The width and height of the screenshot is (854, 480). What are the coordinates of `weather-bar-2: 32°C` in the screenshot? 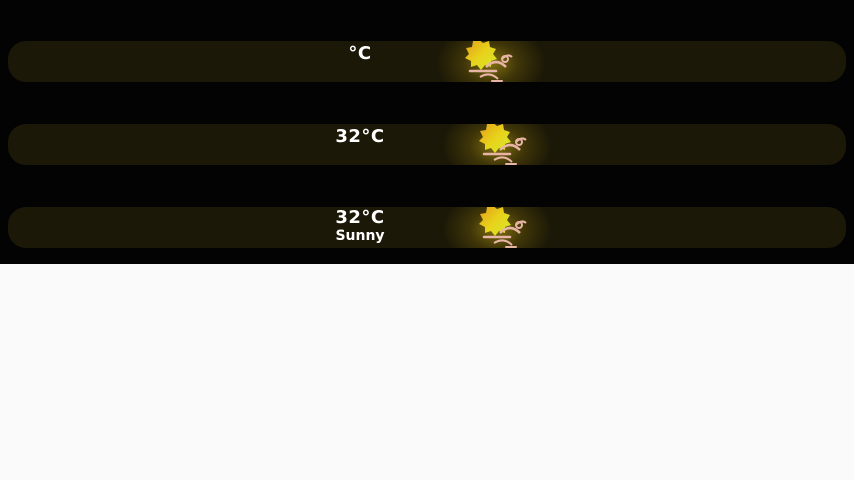 It's located at (427, 144).